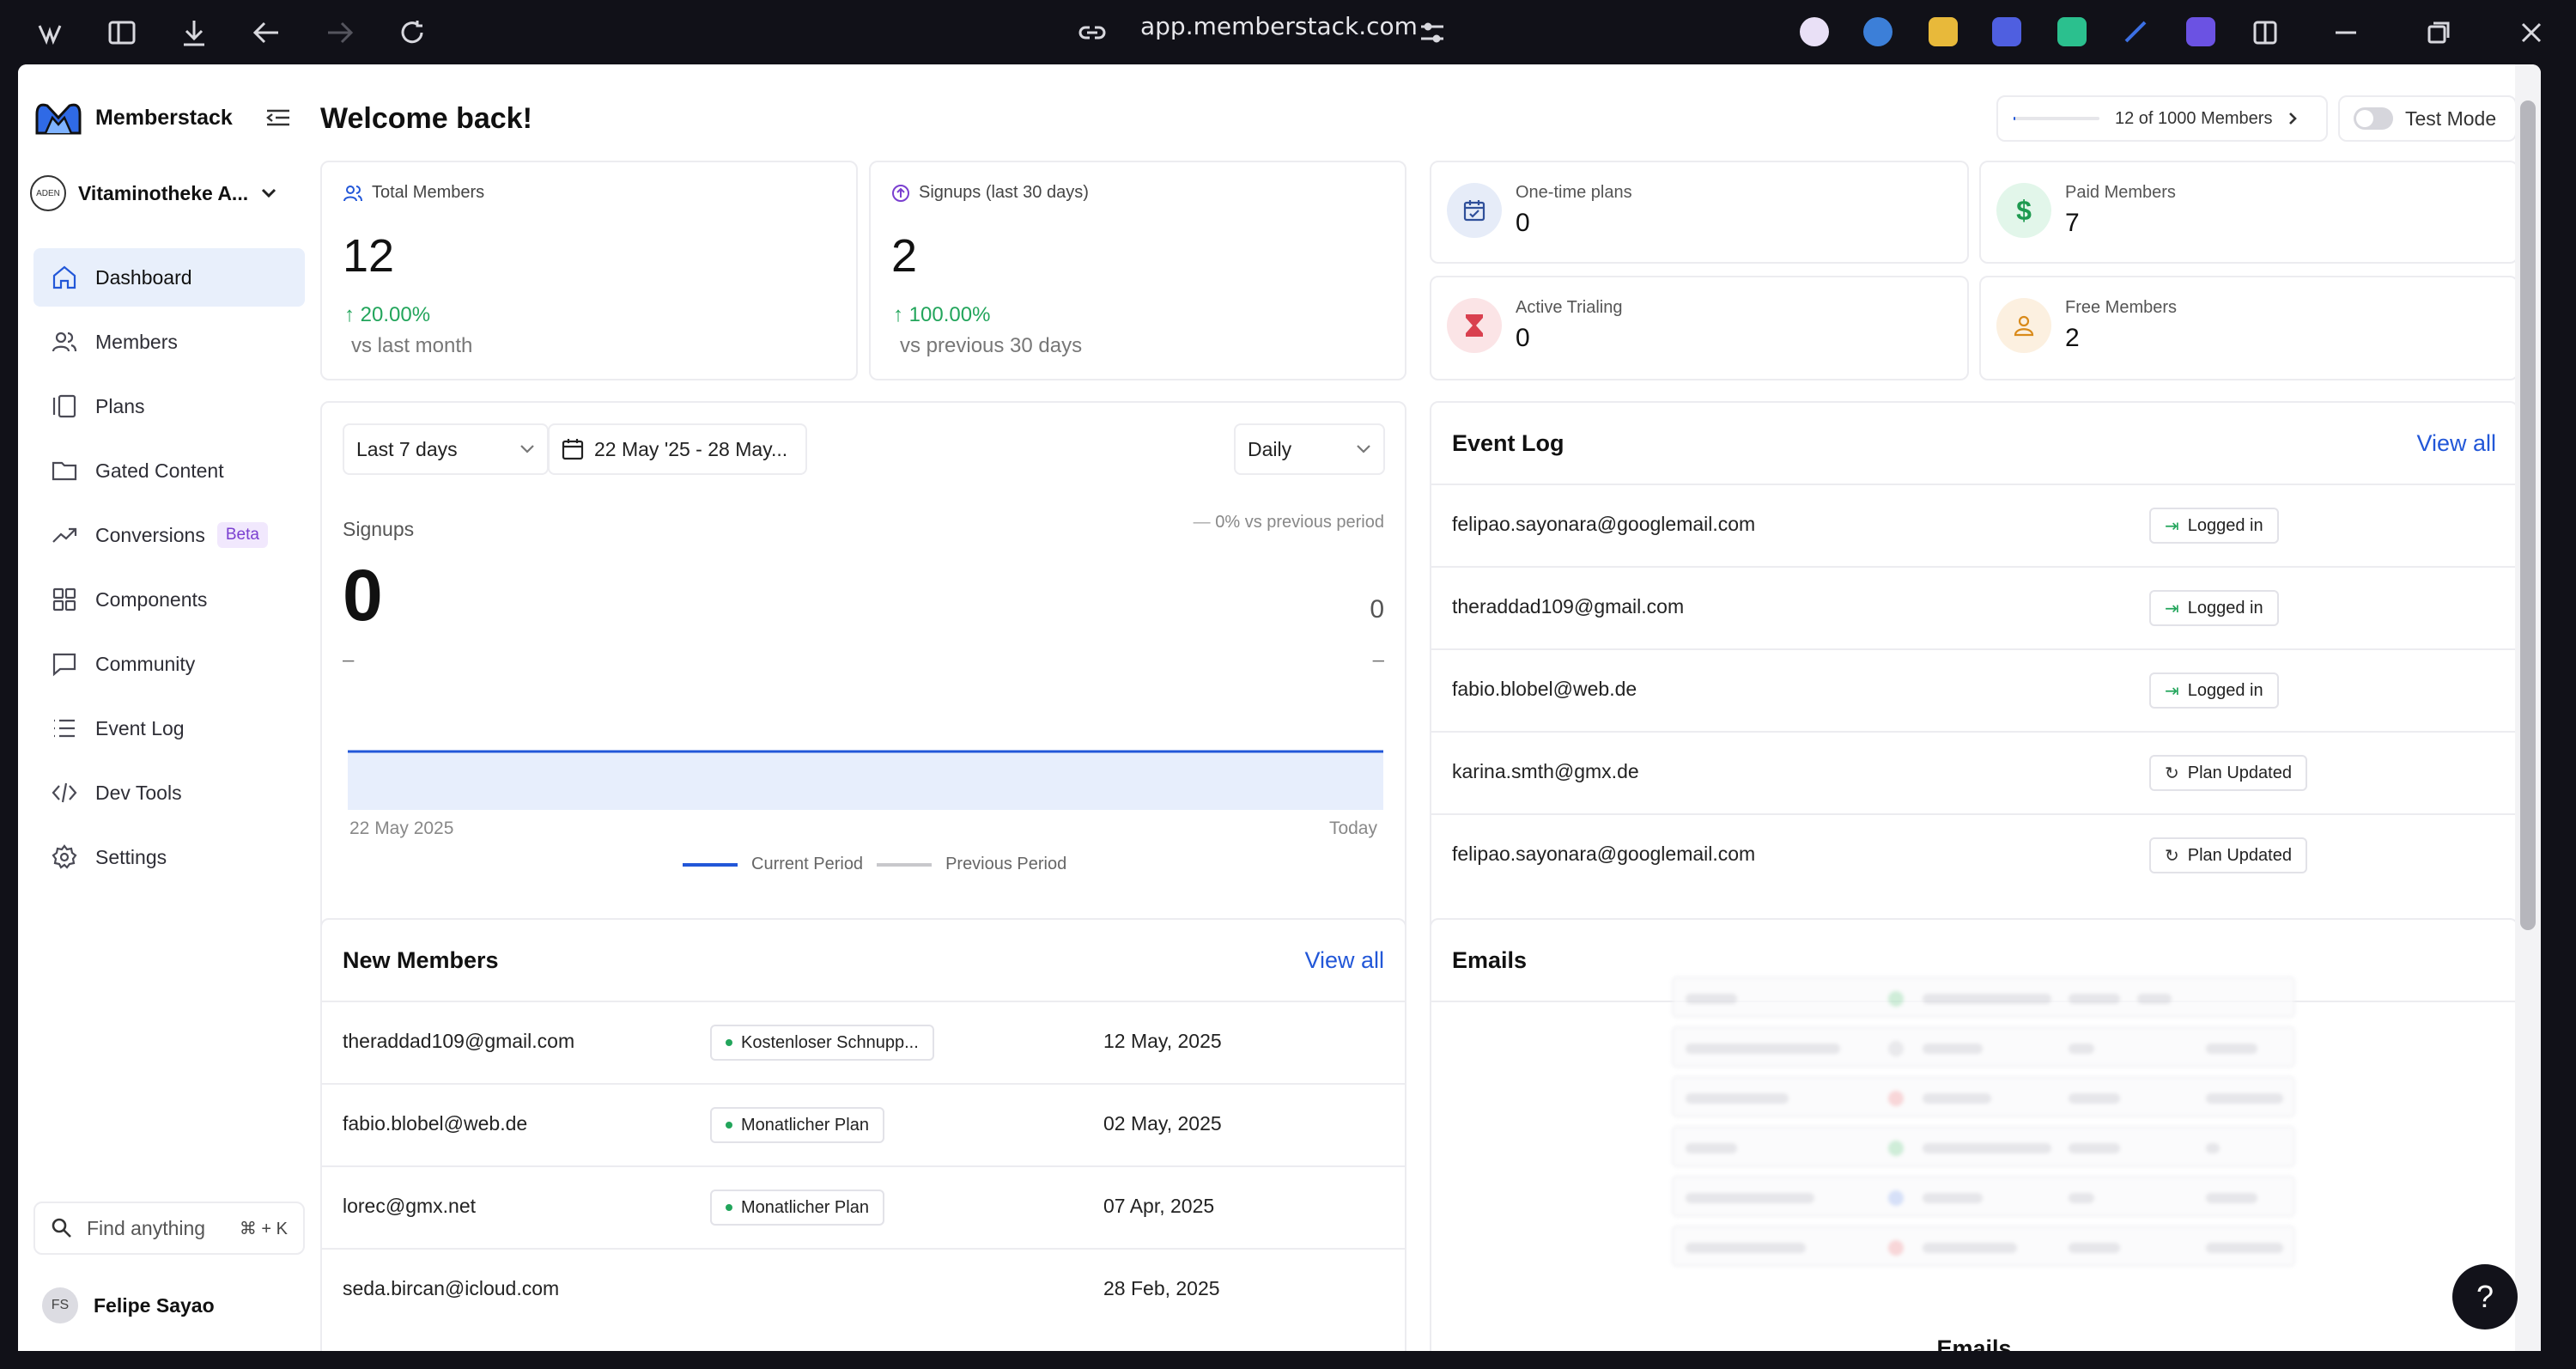  Describe the element at coordinates (1162, 1288) in the screenshot. I see `member-date: 28 Feb, 2025` at that location.